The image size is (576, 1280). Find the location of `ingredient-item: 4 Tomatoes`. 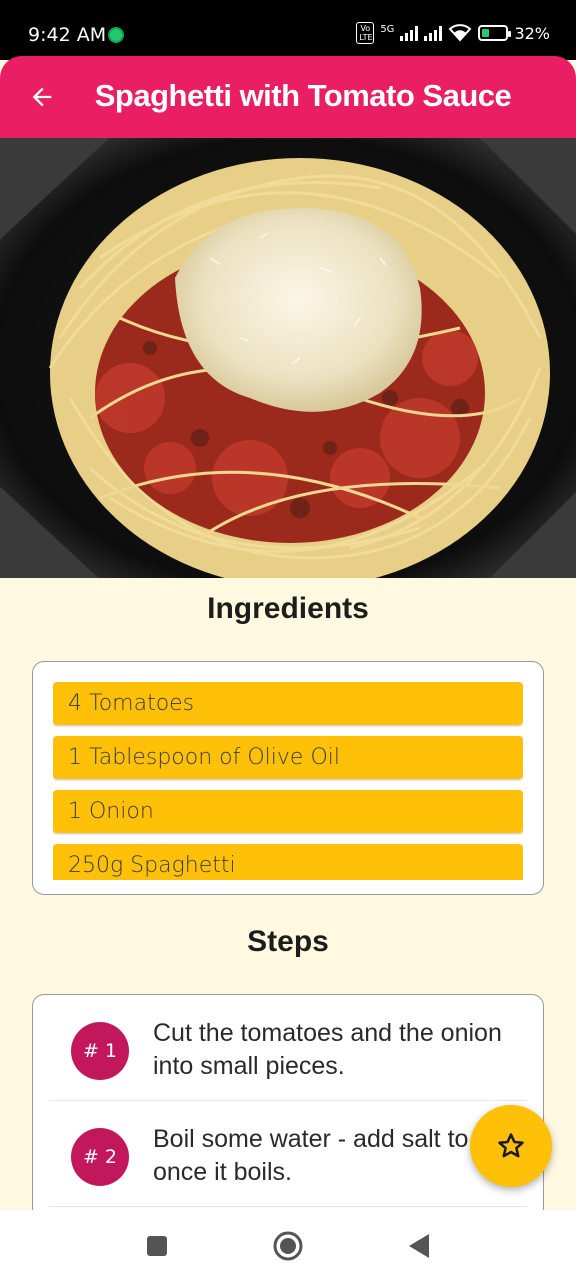

ingredient-item: 4 Tomatoes is located at coordinates (288, 703).